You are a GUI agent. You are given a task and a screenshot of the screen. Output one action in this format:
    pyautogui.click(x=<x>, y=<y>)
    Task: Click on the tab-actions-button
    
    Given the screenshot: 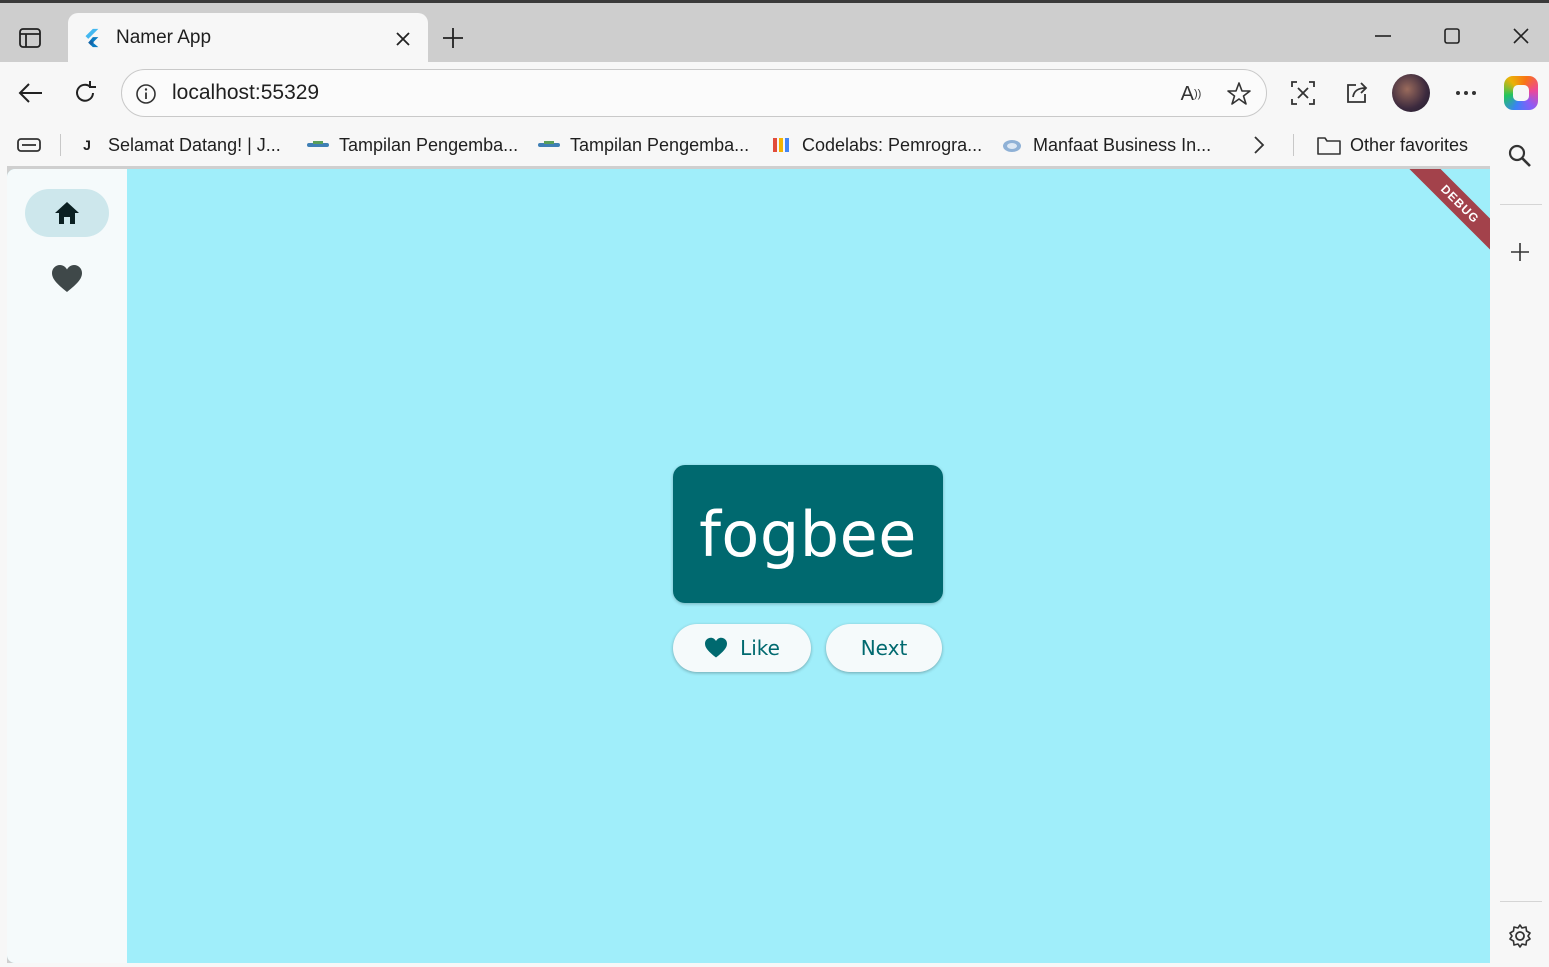 What is the action you would take?
    pyautogui.click(x=30, y=38)
    